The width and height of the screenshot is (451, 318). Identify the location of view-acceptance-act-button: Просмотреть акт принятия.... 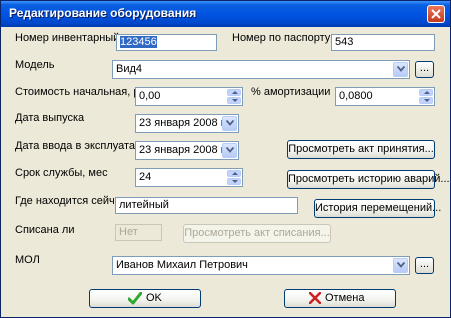
(361, 149).